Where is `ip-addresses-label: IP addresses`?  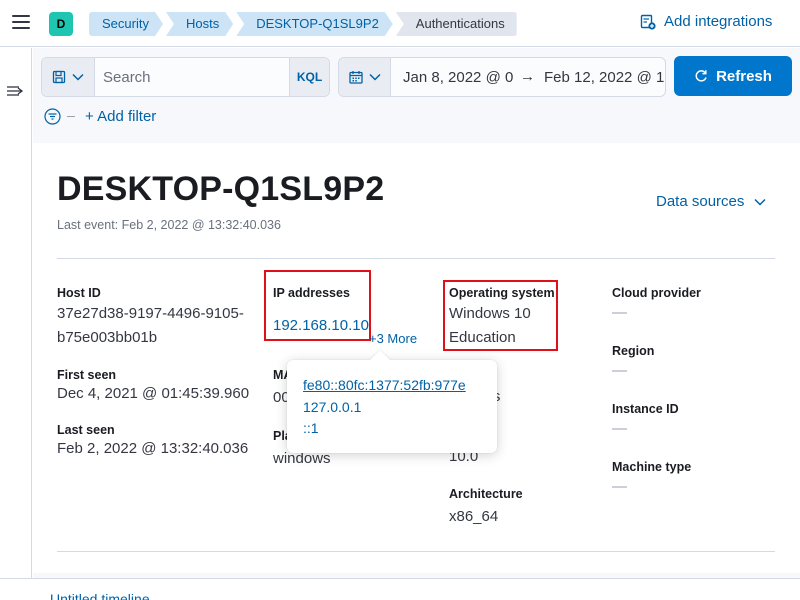 ip-addresses-label: IP addresses is located at coordinates (311, 293).